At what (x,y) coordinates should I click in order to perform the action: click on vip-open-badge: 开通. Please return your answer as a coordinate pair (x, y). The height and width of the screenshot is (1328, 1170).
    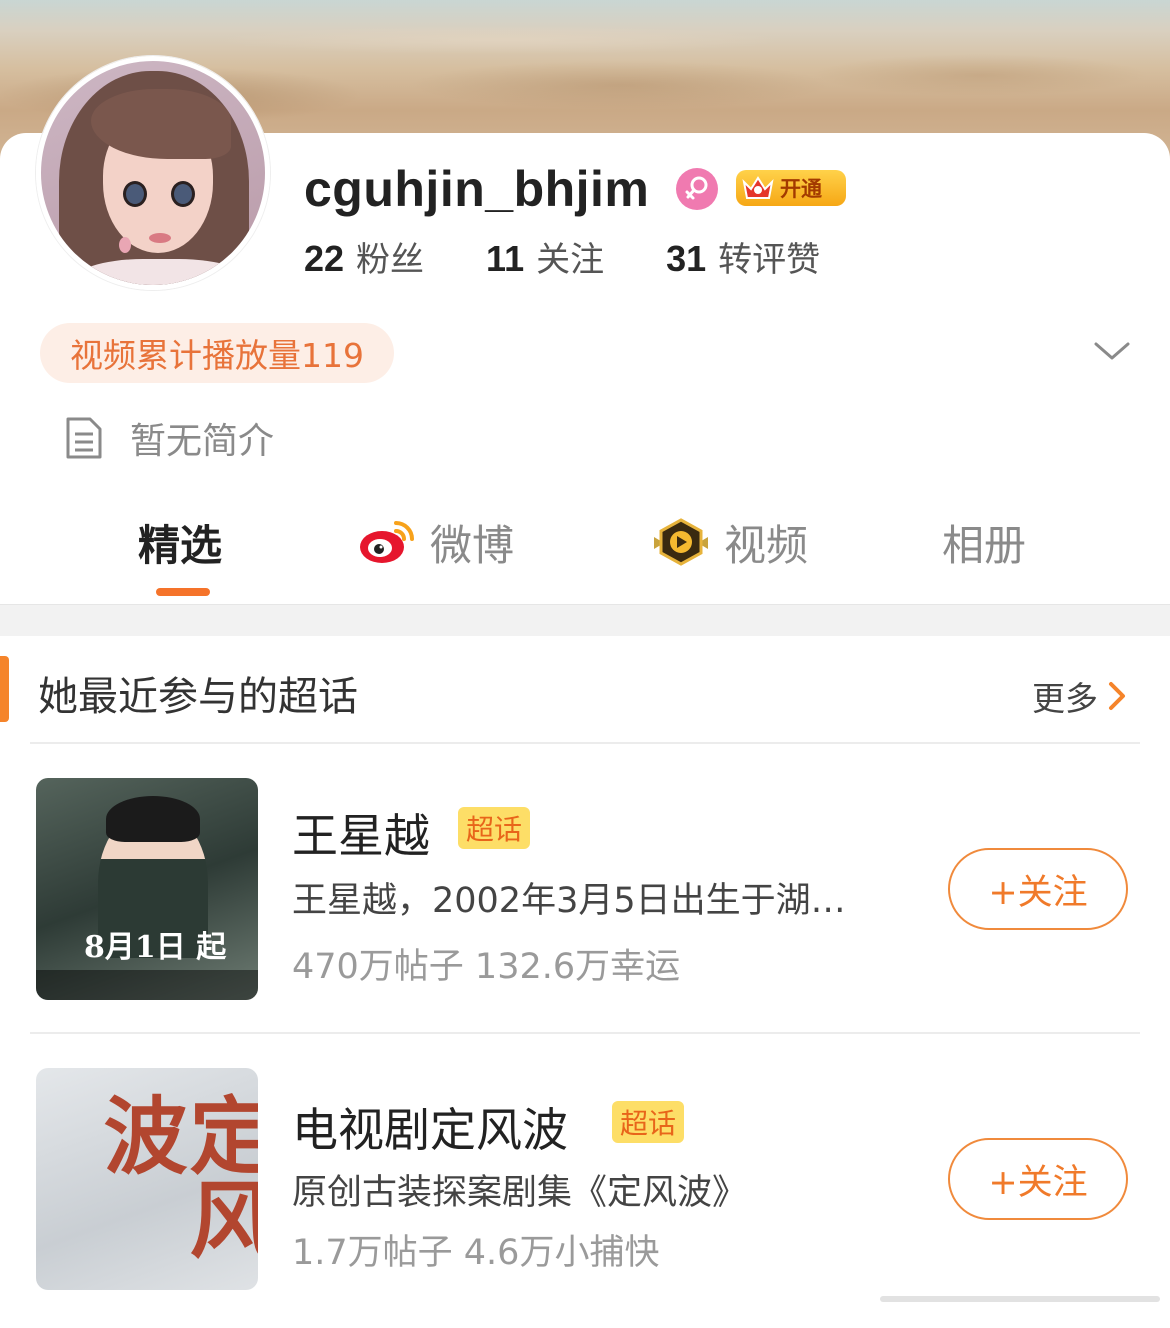
    Looking at the image, I should click on (791, 188).